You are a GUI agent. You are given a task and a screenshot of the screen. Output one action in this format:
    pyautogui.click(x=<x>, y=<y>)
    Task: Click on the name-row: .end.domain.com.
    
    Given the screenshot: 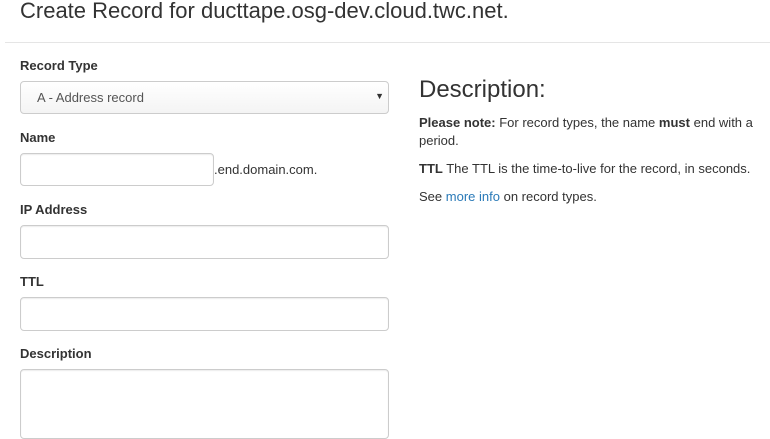 What is the action you would take?
    pyautogui.click(x=204, y=169)
    